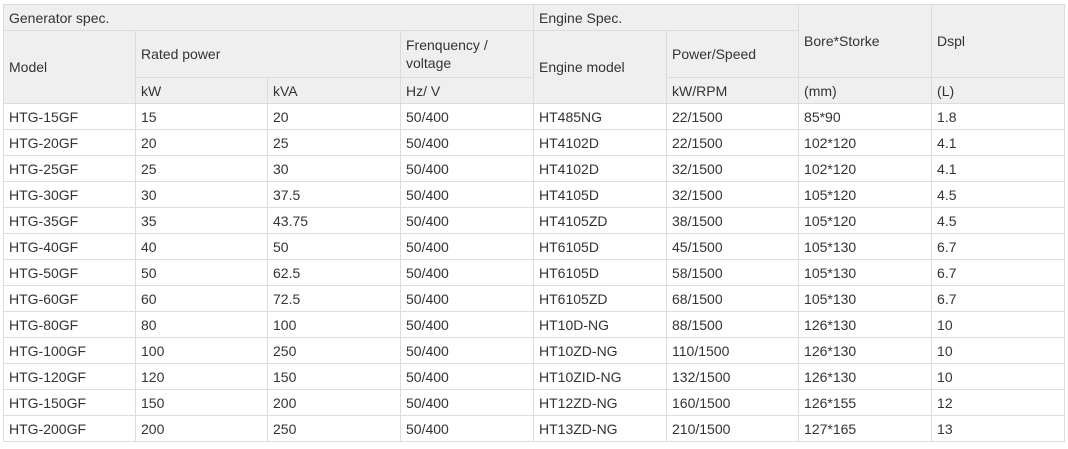 This screenshot has width=1068, height=449. What do you see at coordinates (733, 246) in the screenshot?
I see `power-speed-cell: 45/1500` at bounding box center [733, 246].